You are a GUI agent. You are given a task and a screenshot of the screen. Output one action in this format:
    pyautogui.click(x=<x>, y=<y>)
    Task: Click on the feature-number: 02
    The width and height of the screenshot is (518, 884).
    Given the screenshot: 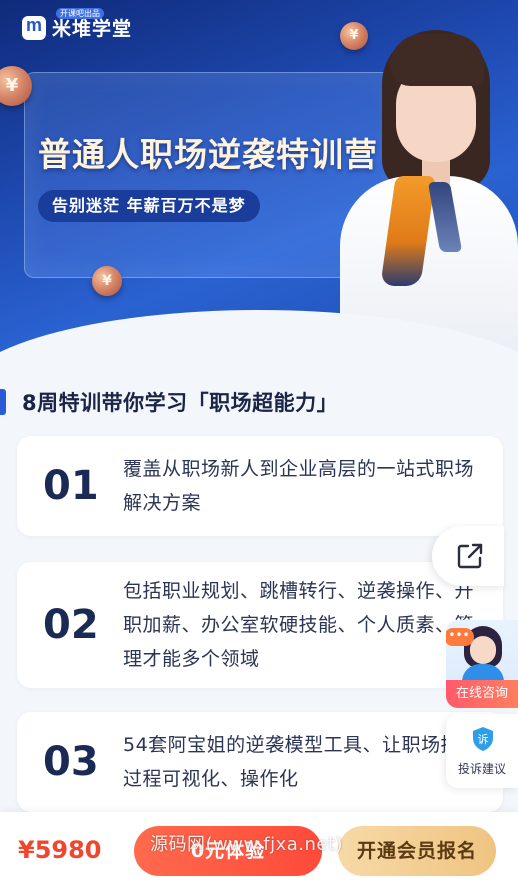 What is the action you would take?
    pyautogui.click(x=71, y=625)
    